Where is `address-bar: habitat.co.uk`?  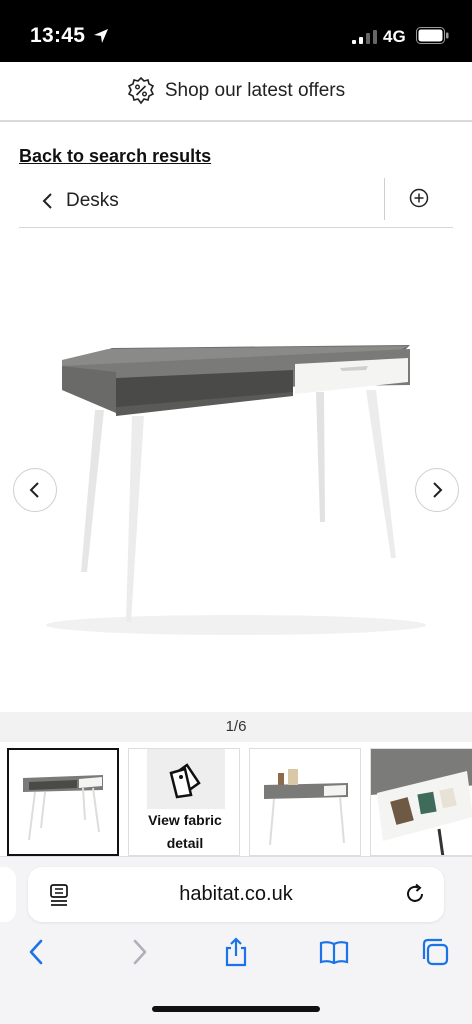
address-bar: habitat.co.uk is located at coordinates (236, 894).